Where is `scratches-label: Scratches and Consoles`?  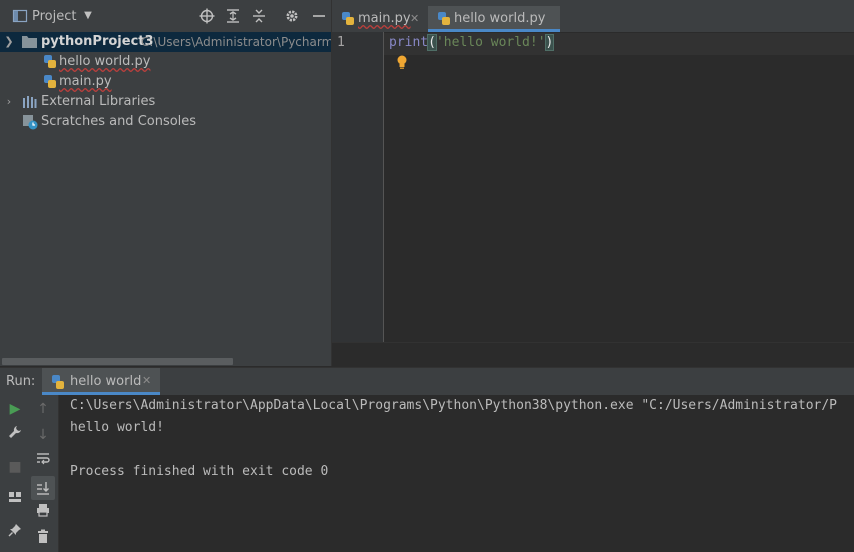 scratches-label: Scratches and Consoles is located at coordinates (119, 121).